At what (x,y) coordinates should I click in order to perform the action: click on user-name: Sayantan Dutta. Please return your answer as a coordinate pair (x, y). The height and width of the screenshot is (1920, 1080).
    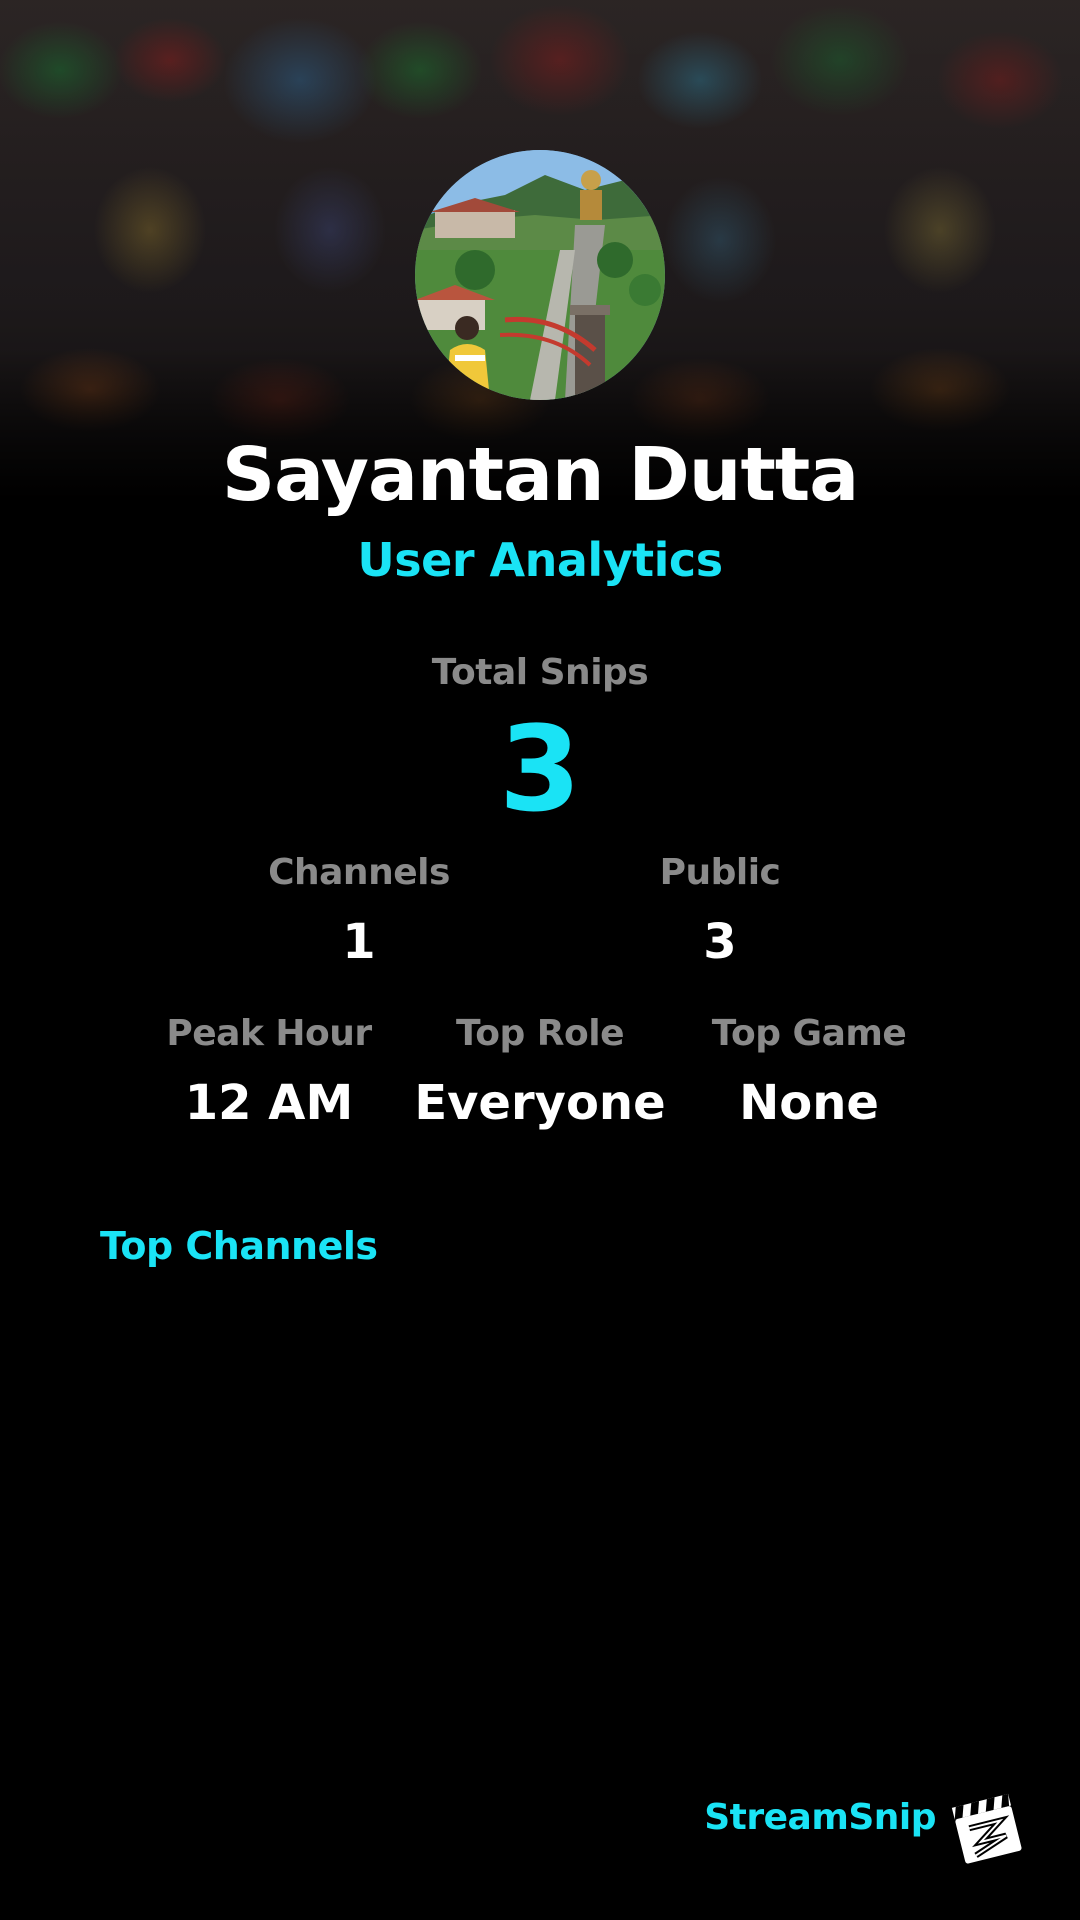
    Looking at the image, I should click on (540, 475).